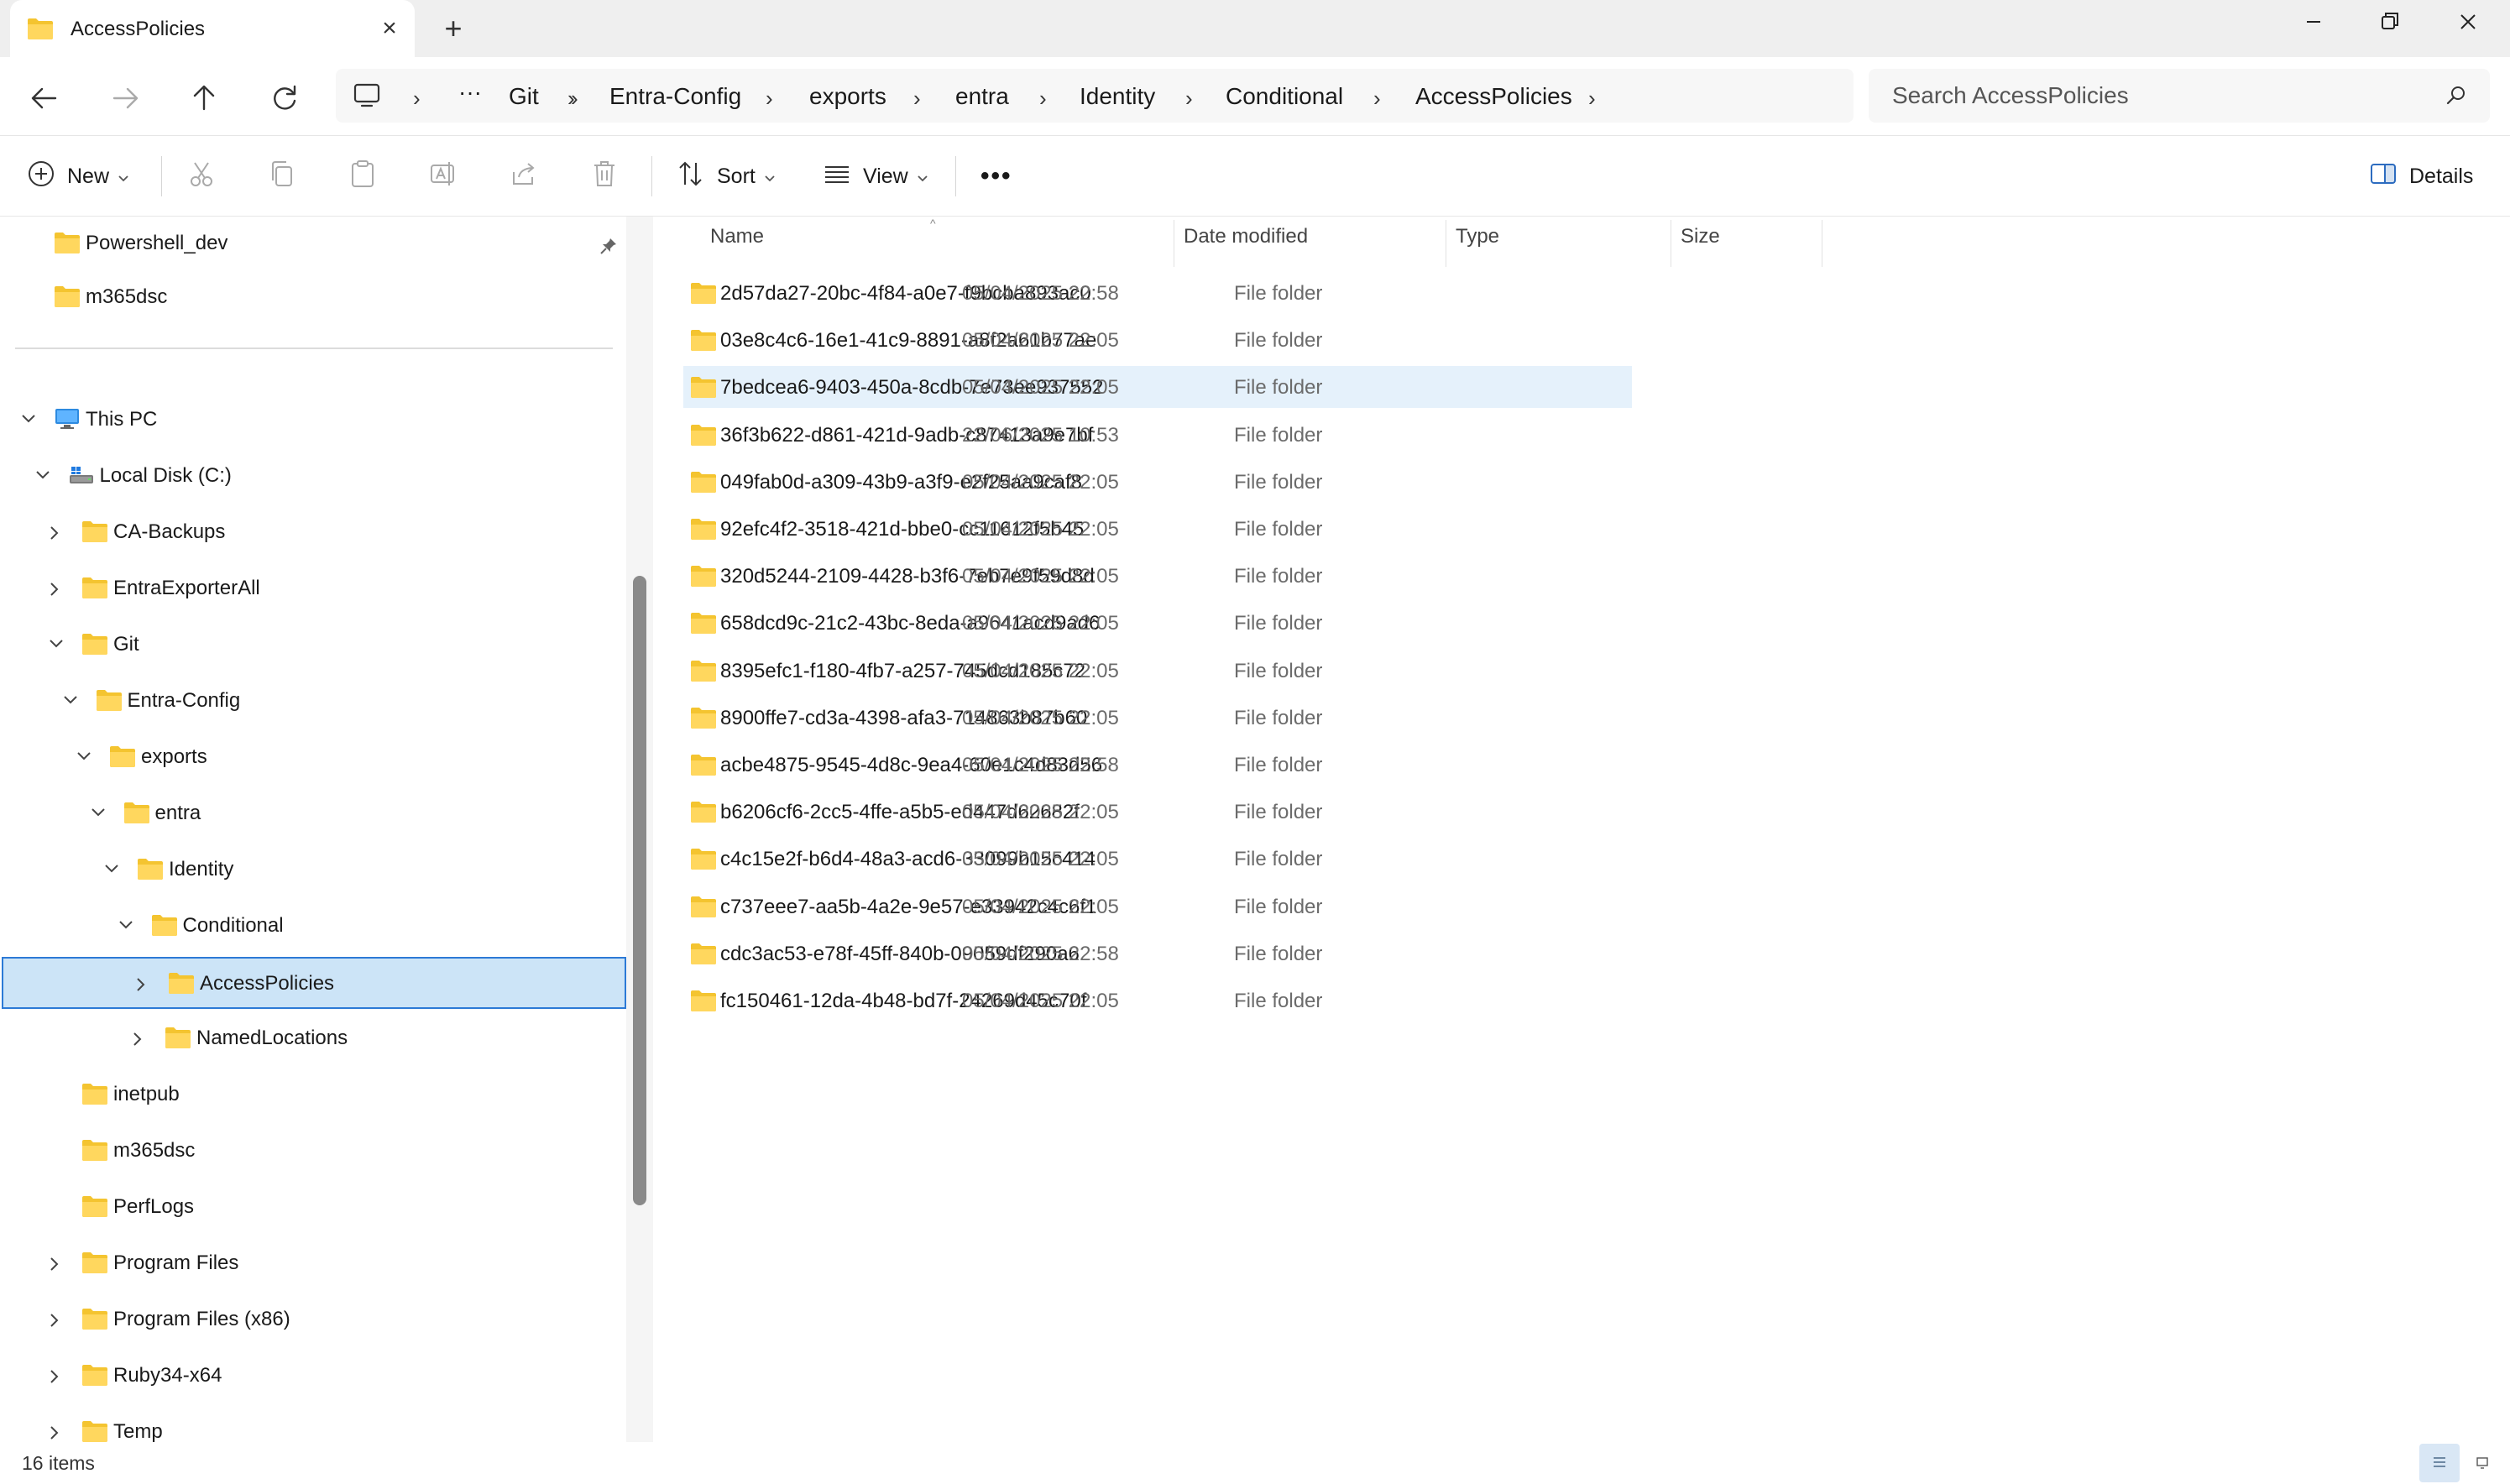 This screenshot has height=1484, width=2510. I want to click on copy-button, so click(282, 176).